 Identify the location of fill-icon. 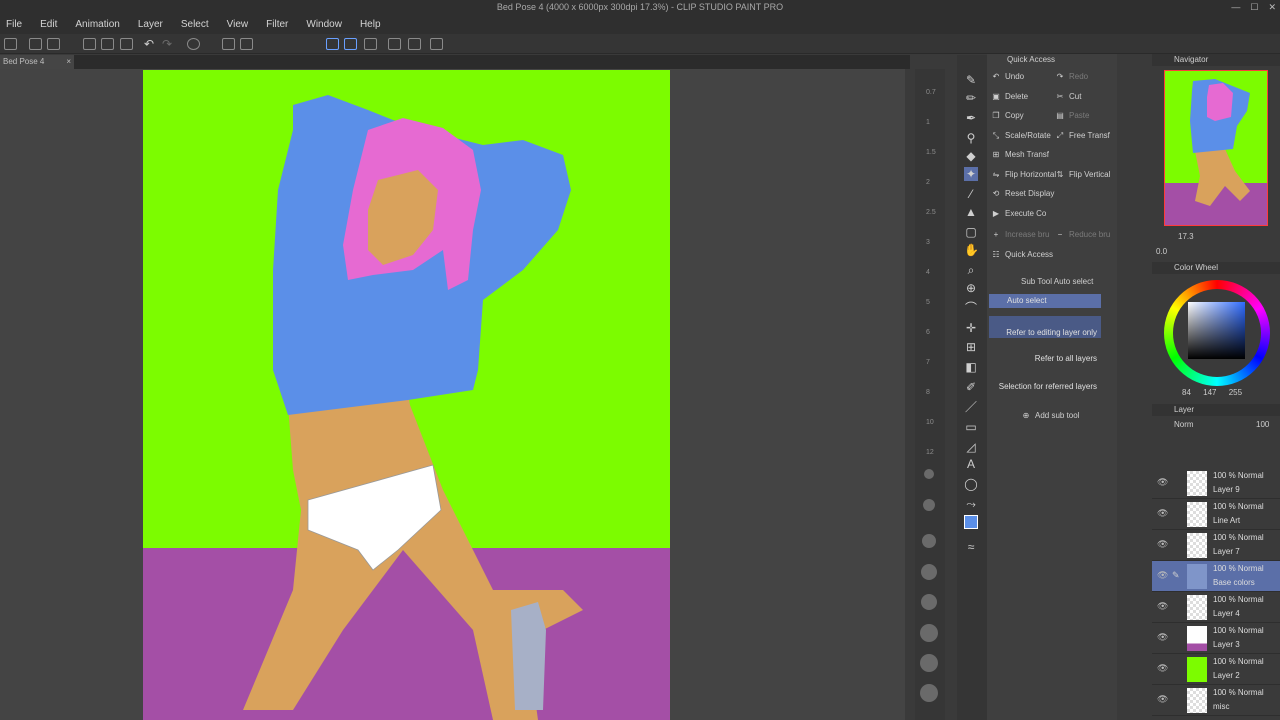
(228, 44).